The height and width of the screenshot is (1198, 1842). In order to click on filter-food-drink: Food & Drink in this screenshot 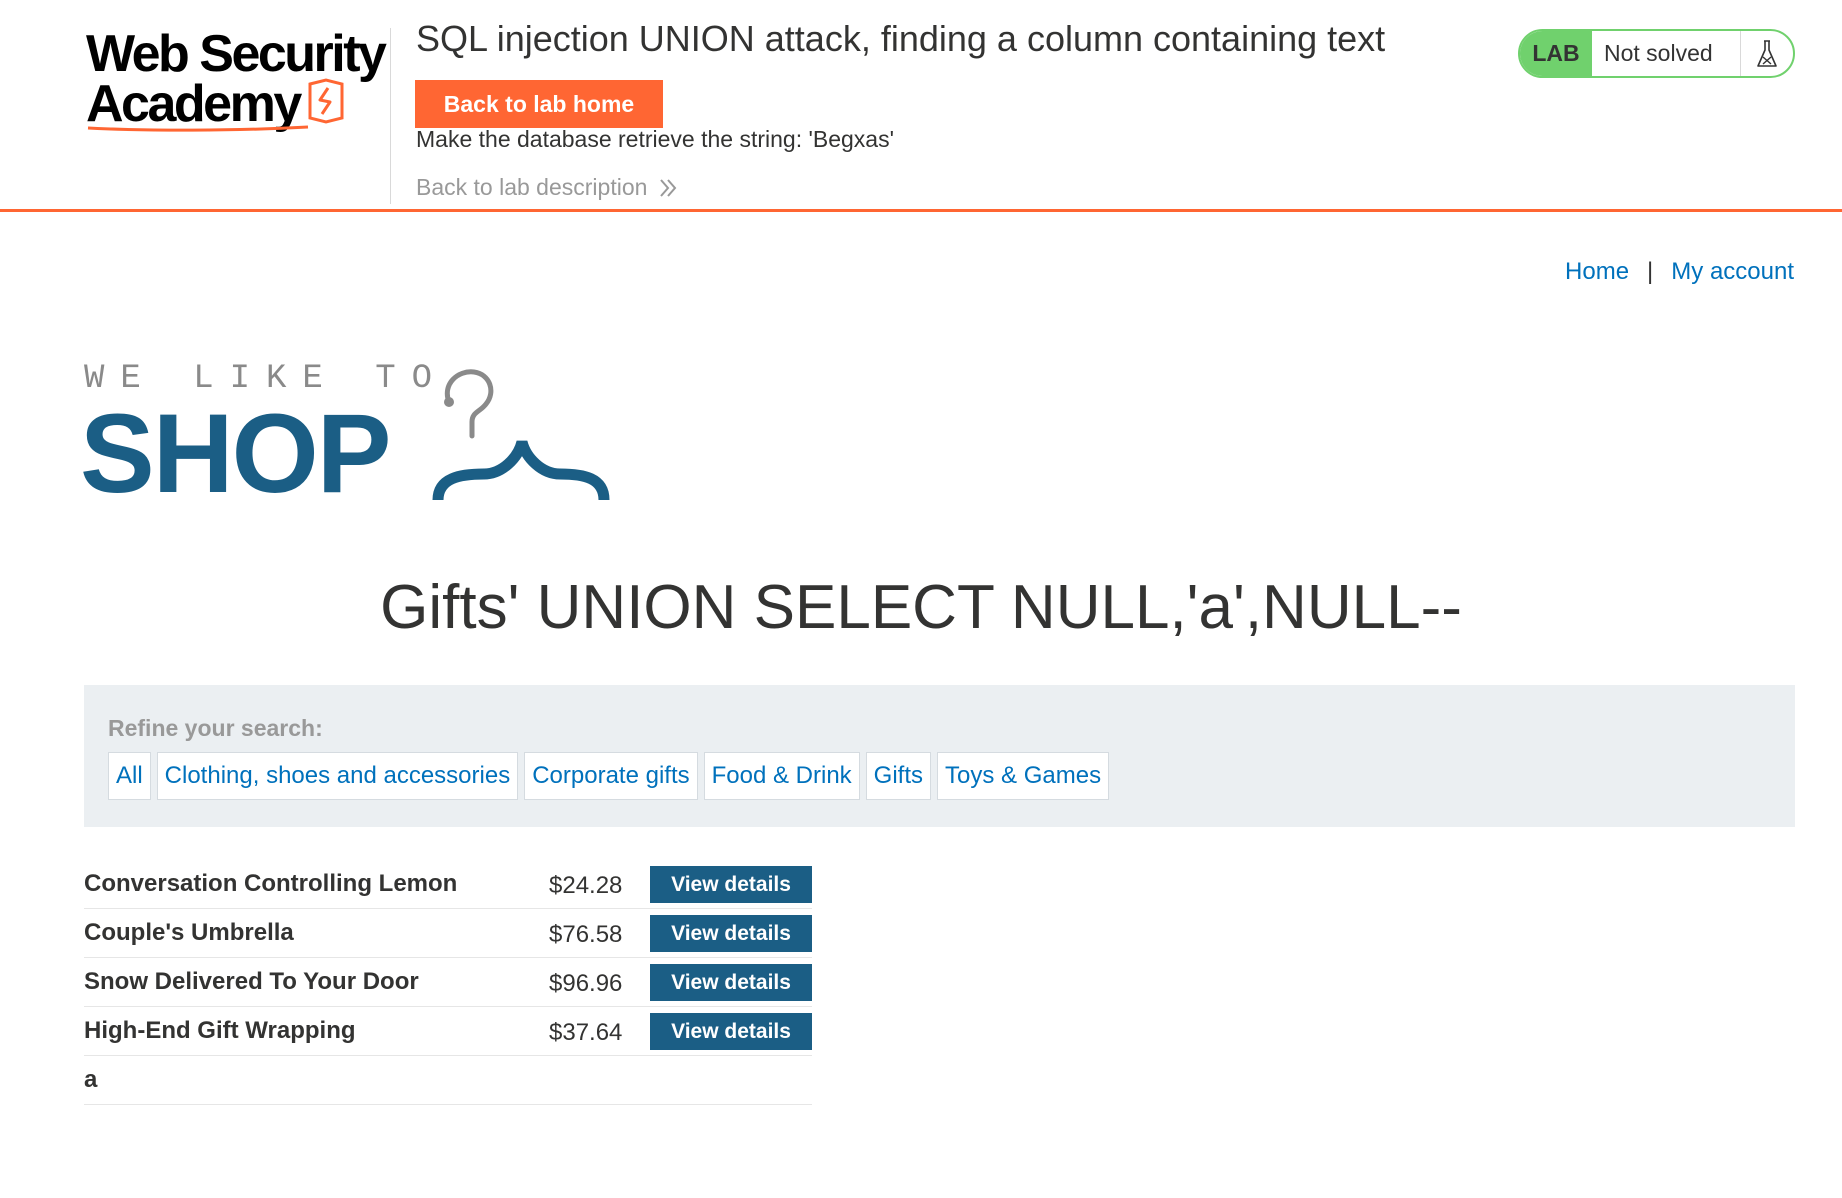, I will do `click(781, 776)`.